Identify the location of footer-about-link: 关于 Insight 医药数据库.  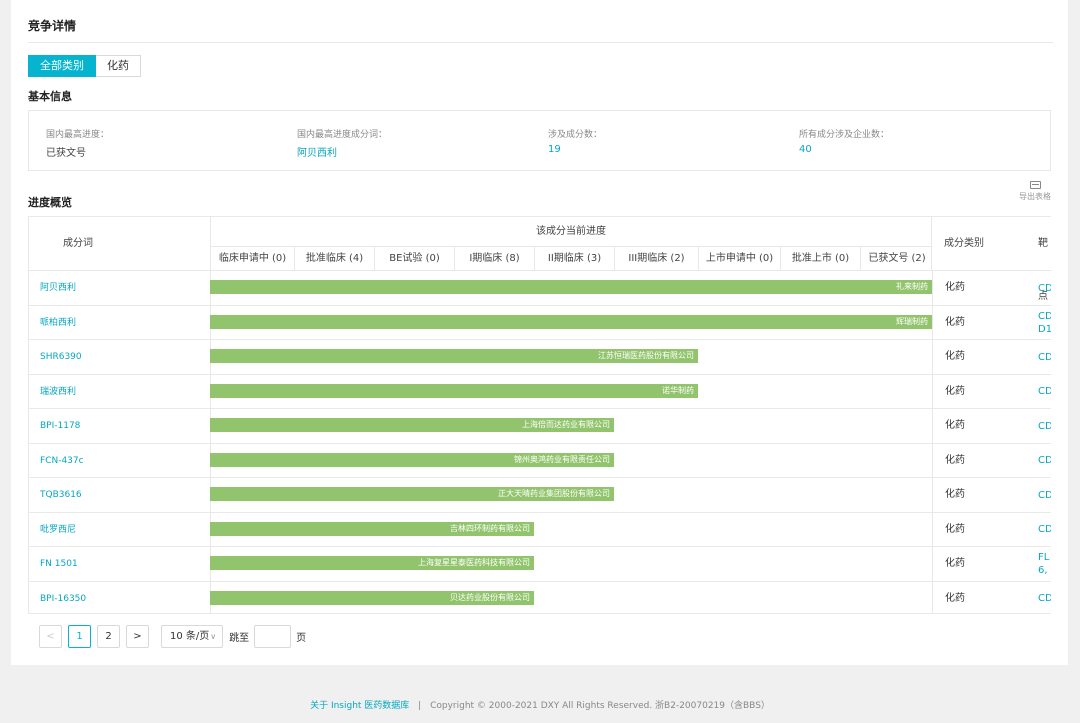
(359, 706).